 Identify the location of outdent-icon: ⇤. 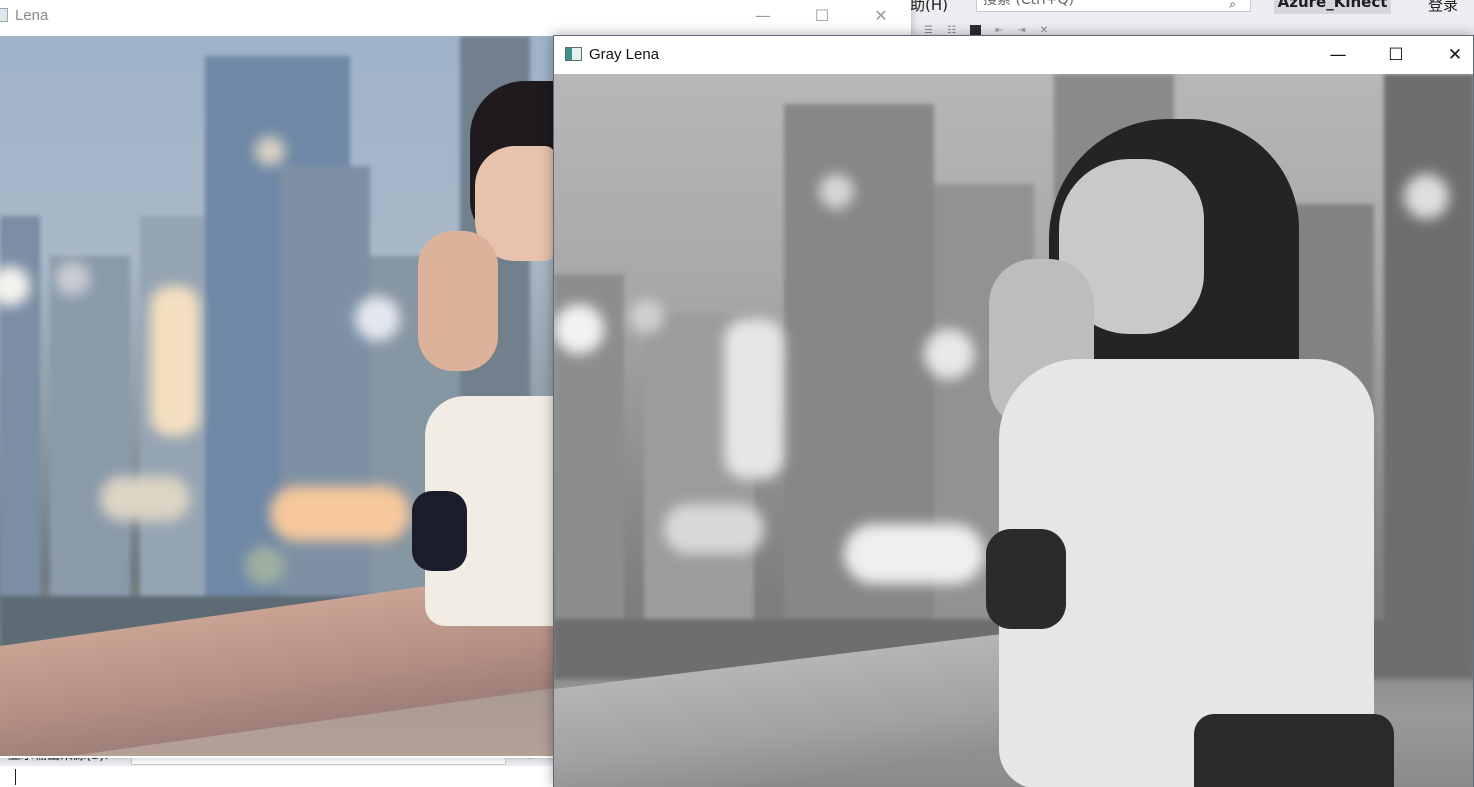
(999, 30).